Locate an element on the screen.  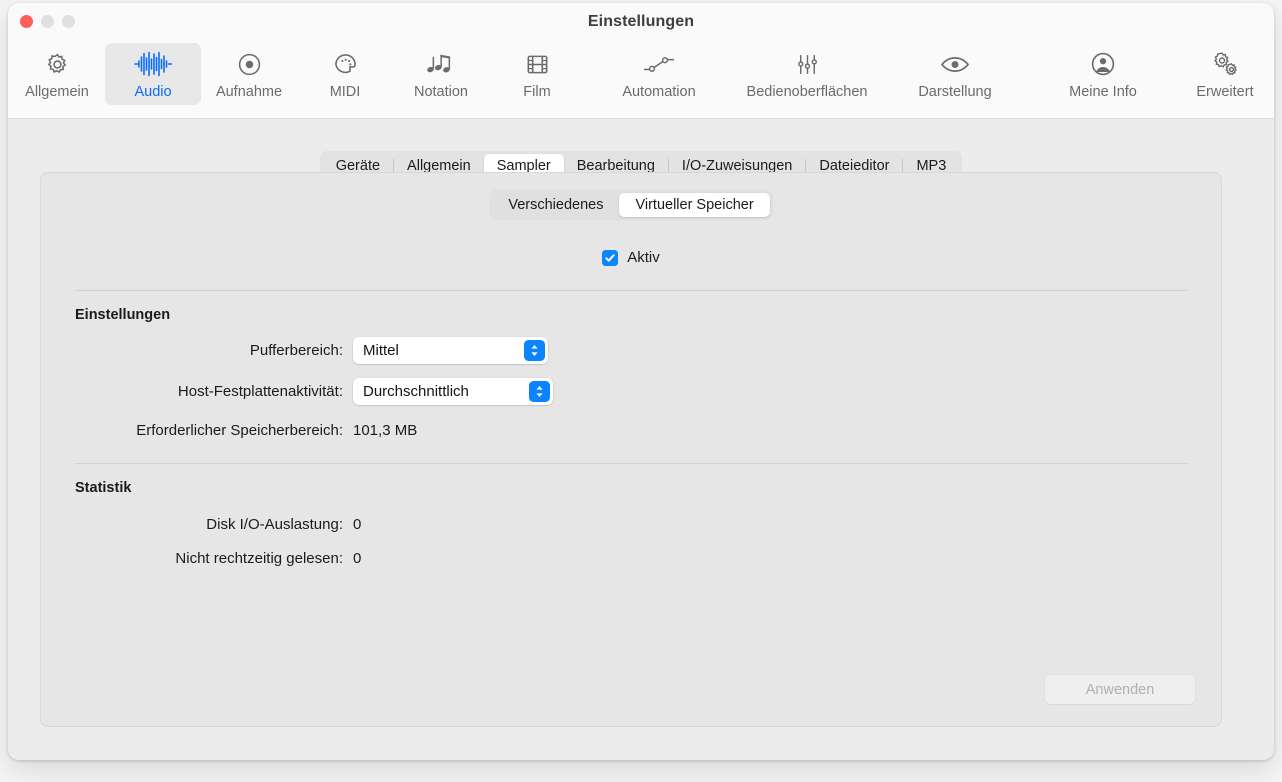
gear-icon is located at coordinates (57, 64).